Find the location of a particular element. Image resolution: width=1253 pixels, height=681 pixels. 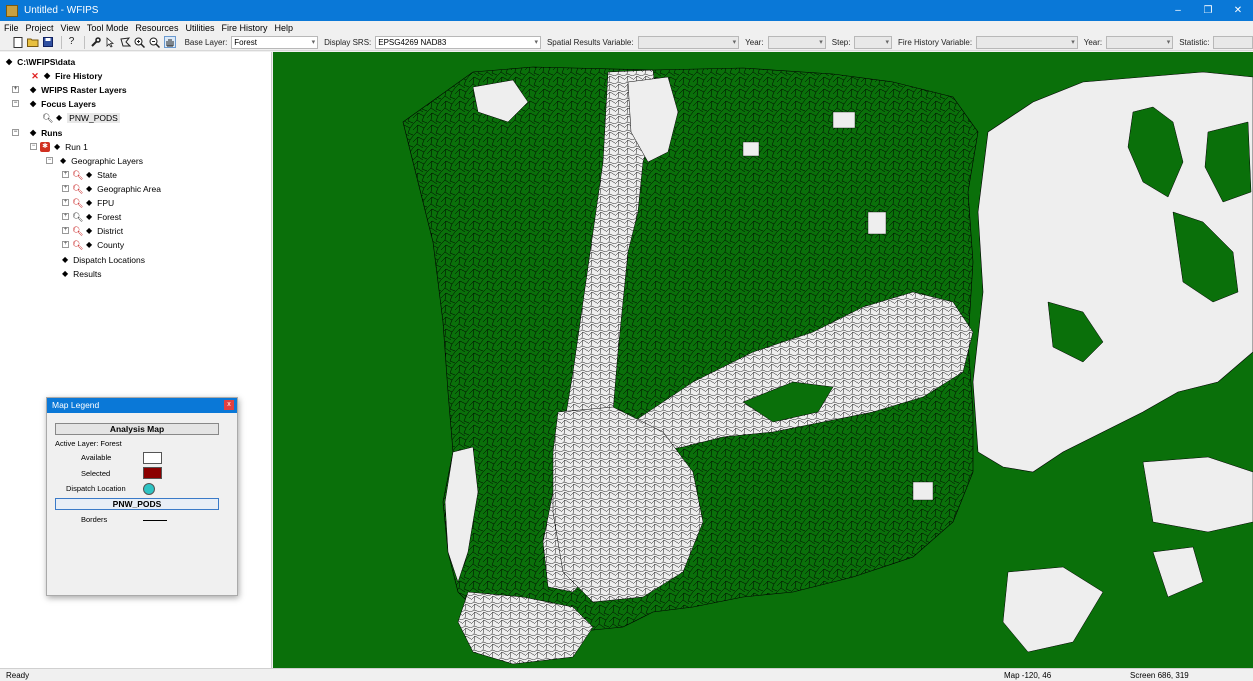

pnw-pods-header: PNW_PODS is located at coordinates (137, 504).